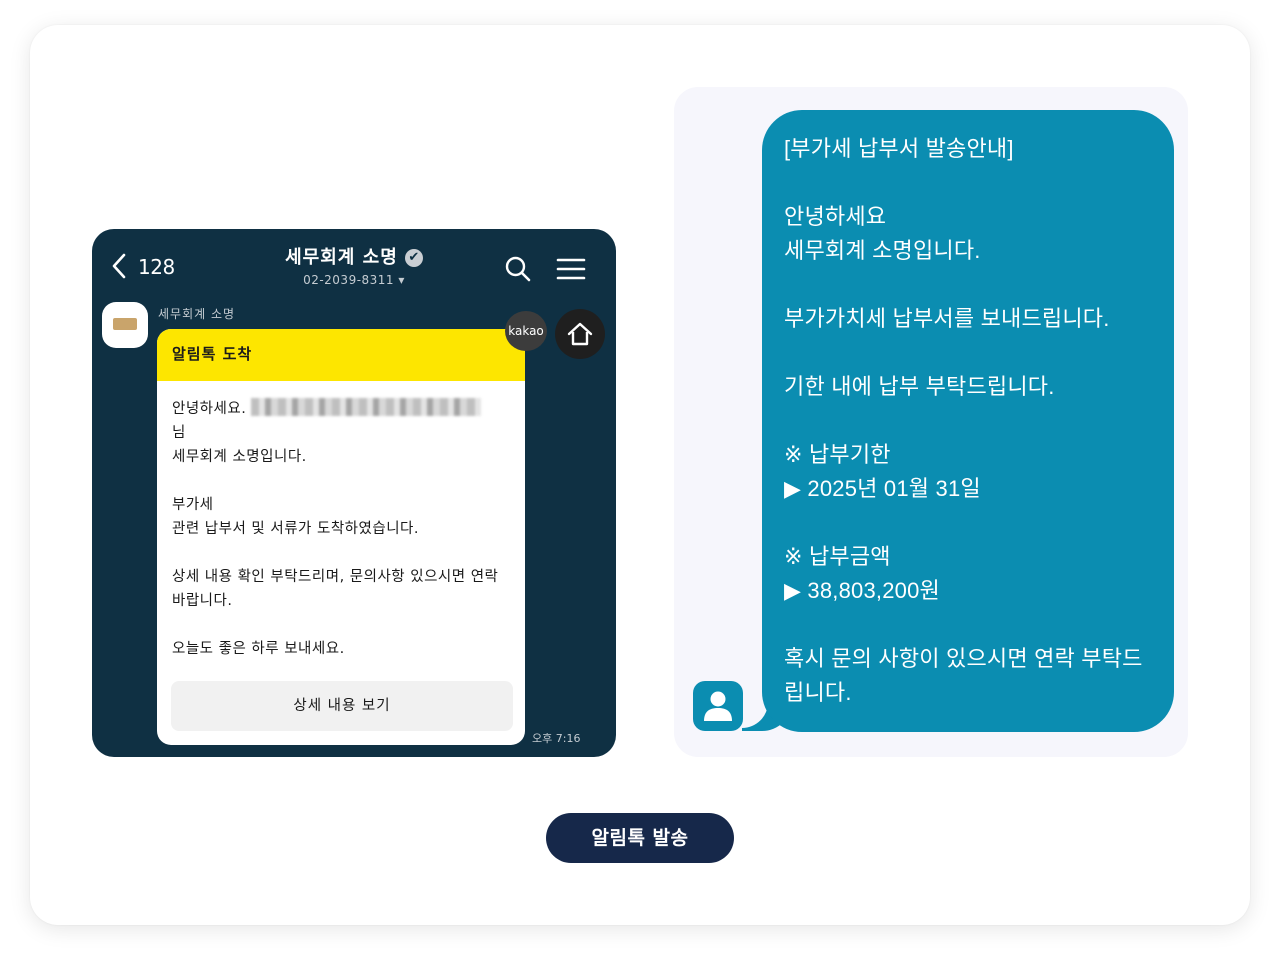 The height and width of the screenshot is (960, 1280). What do you see at coordinates (899, 148) in the screenshot?
I see `sms-title: [부가세 납부서 발송안내]` at bounding box center [899, 148].